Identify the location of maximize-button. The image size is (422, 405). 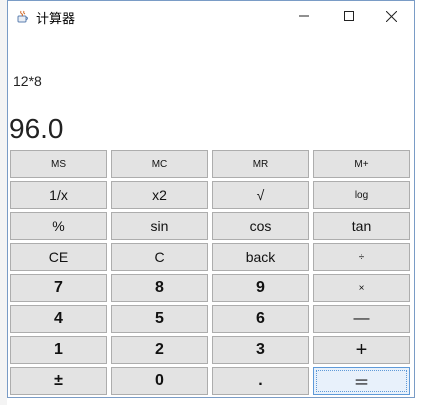
(348, 16).